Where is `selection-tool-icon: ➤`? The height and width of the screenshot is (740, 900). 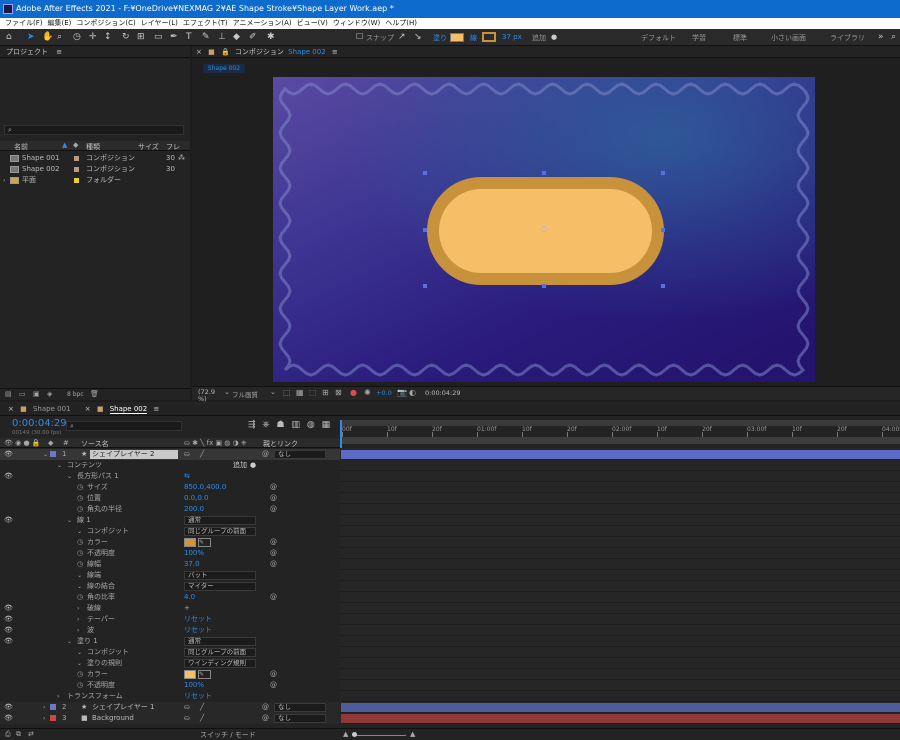
selection-tool-icon: ➤ is located at coordinates (31, 37).